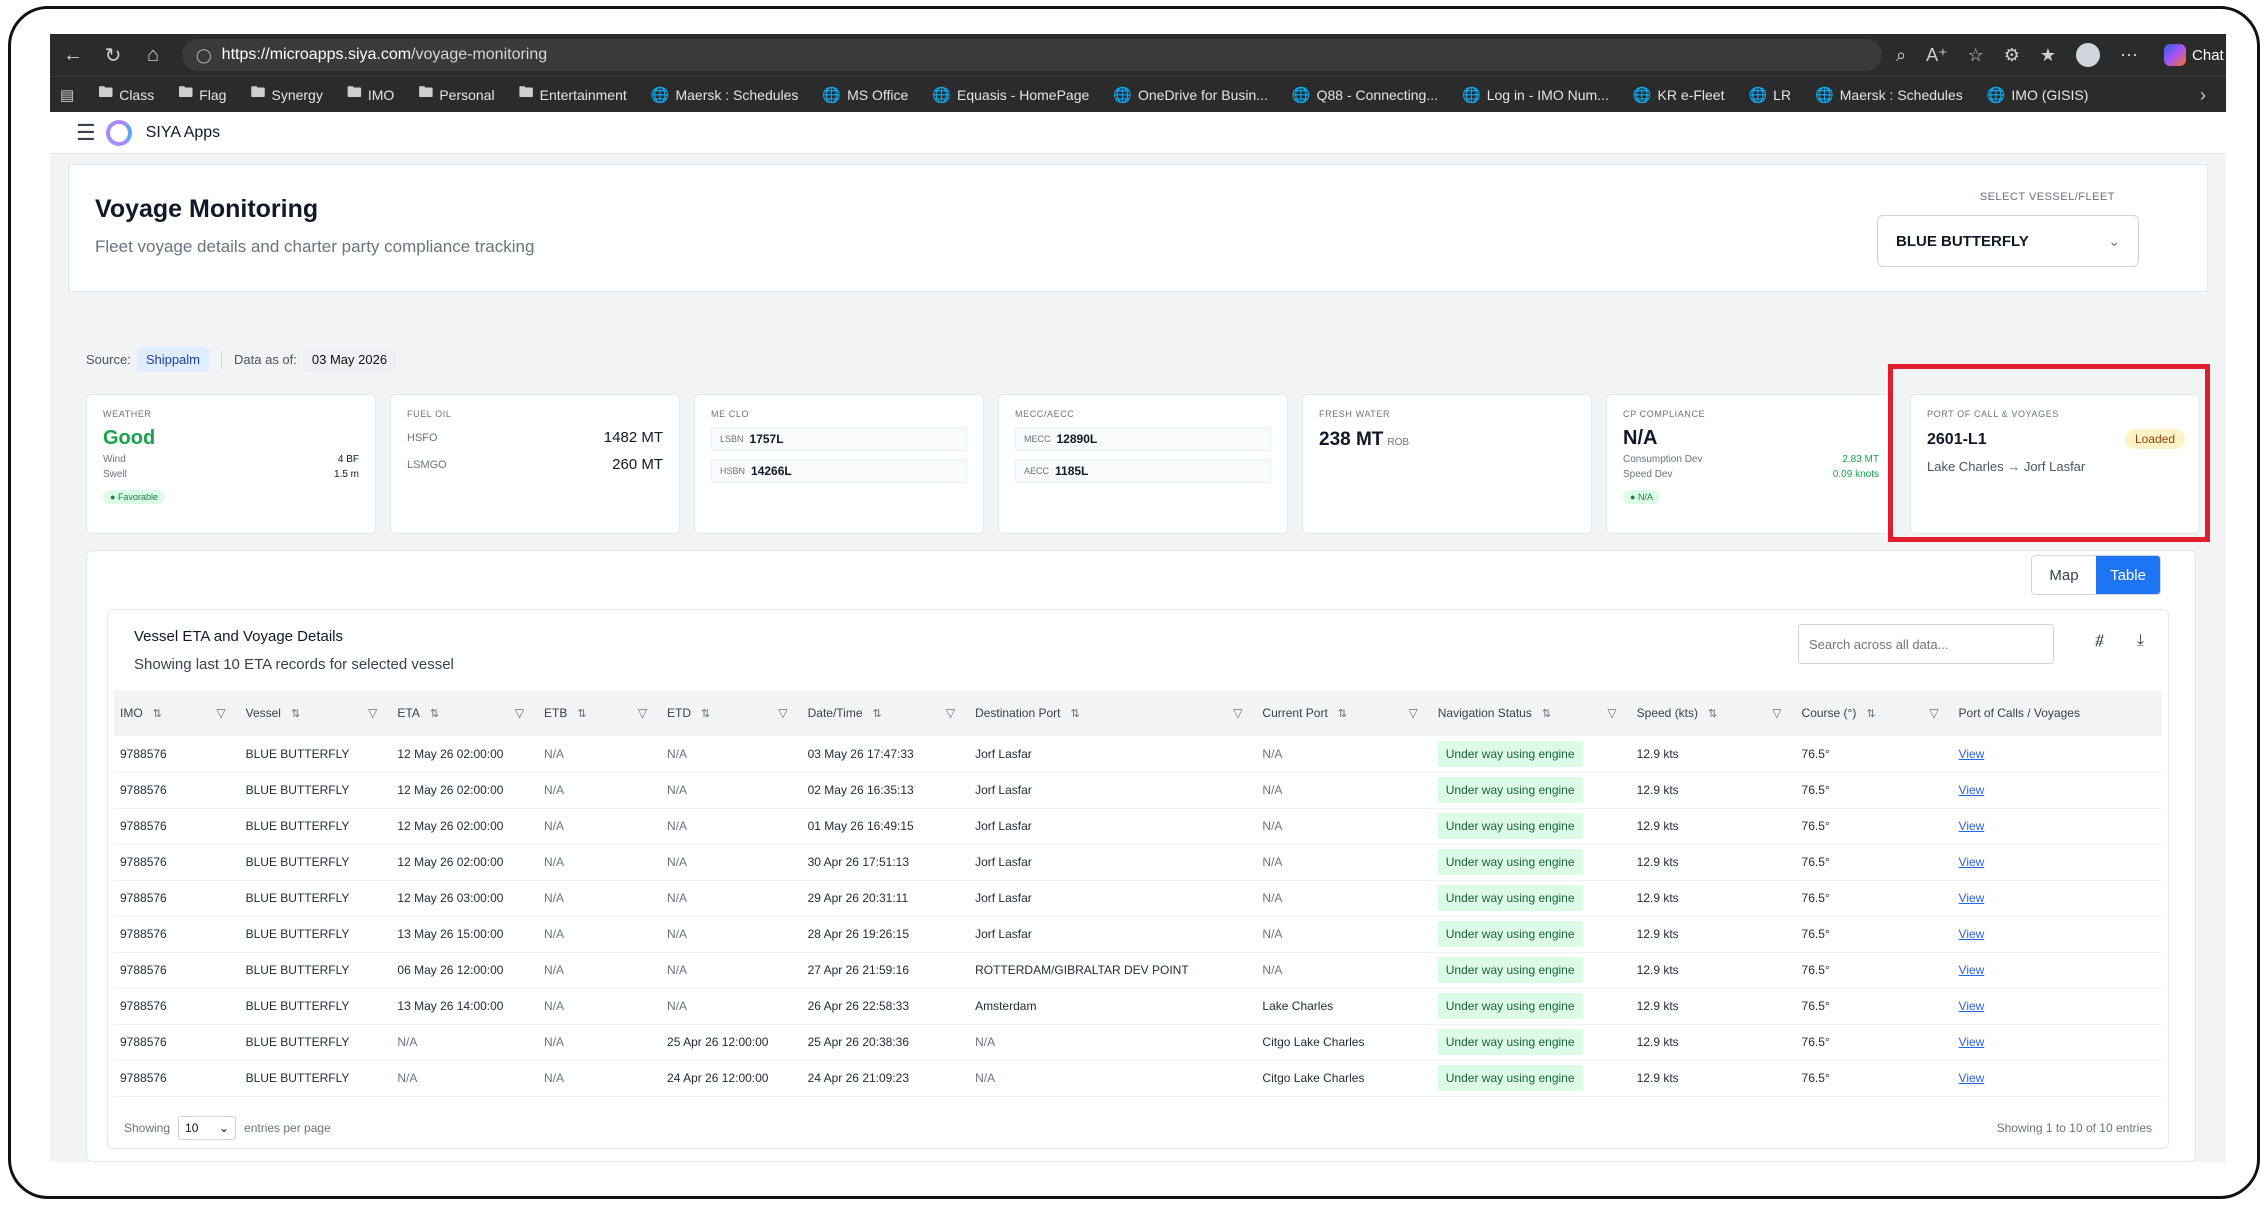 The height and width of the screenshot is (1205, 2268). I want to click on map-view-button: Map, so click(2064, 575).